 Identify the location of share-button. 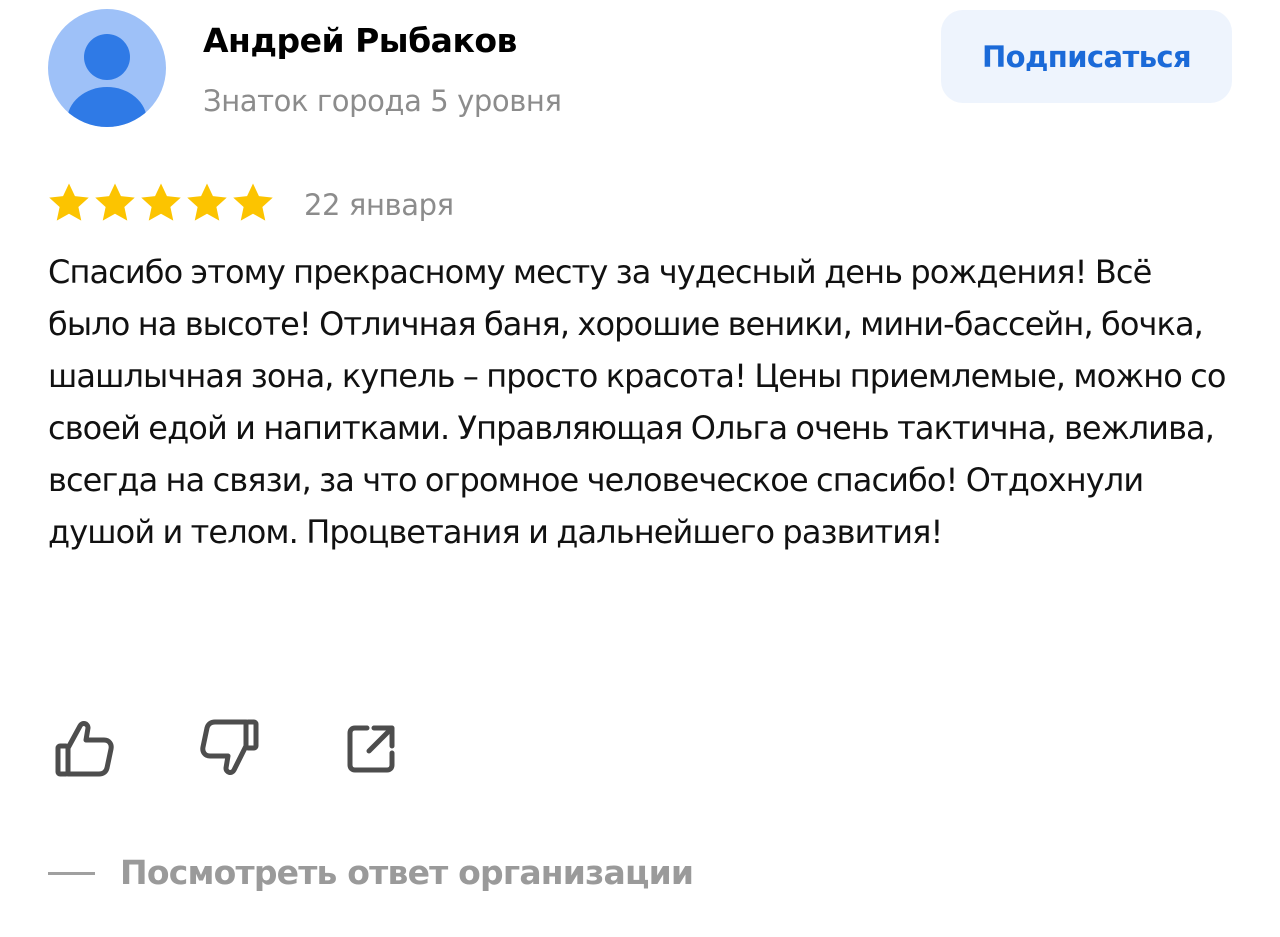
(371, 748).